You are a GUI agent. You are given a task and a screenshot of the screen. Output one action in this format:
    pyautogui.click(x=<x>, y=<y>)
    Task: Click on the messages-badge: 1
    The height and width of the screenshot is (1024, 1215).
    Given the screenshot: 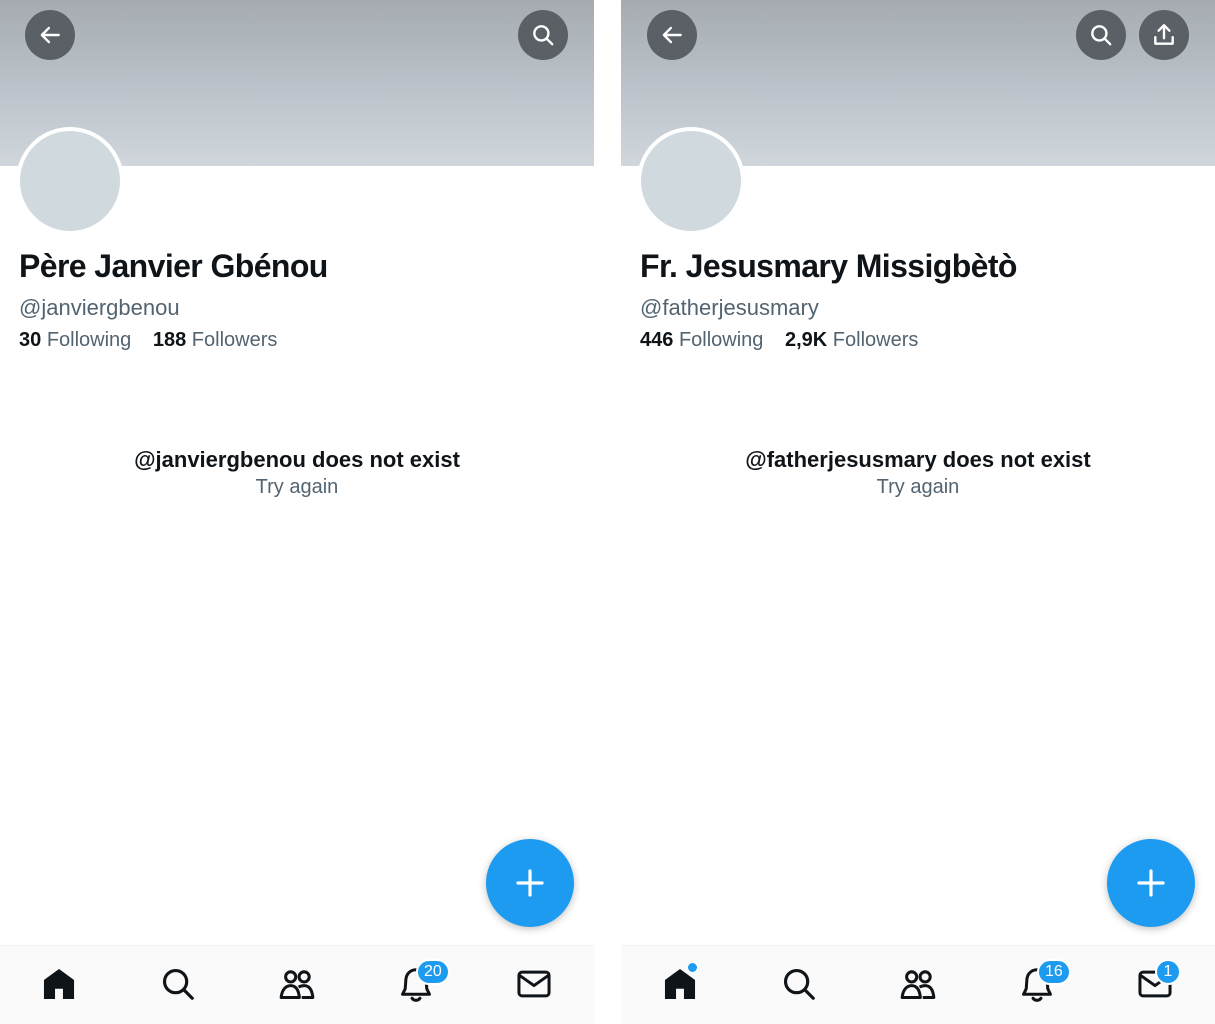 What is the action you would take?
    pyautogui.click(x=1168, y=972)
    